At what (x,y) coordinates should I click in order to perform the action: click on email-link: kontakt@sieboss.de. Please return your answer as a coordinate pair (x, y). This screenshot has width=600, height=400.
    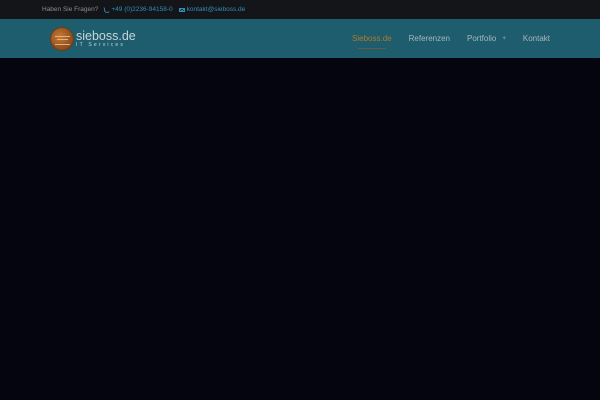
    Looking at the image, I should click on (212, 9).